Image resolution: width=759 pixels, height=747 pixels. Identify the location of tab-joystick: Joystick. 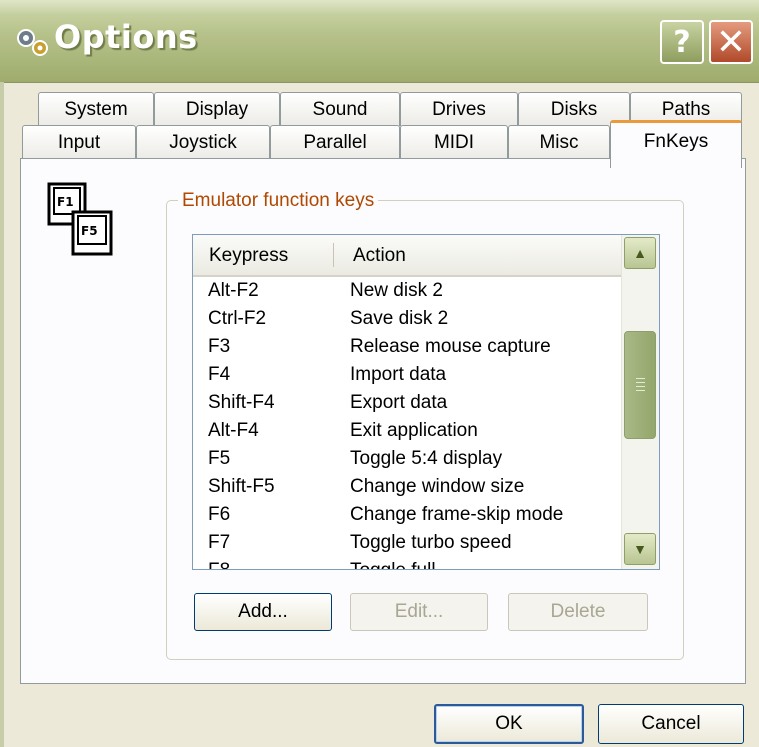
(203, 142).